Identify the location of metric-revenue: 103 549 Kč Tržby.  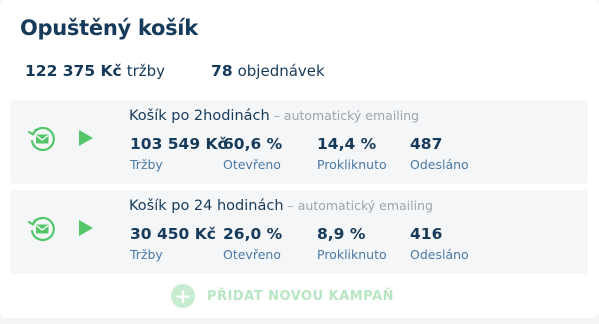
(178, 153).